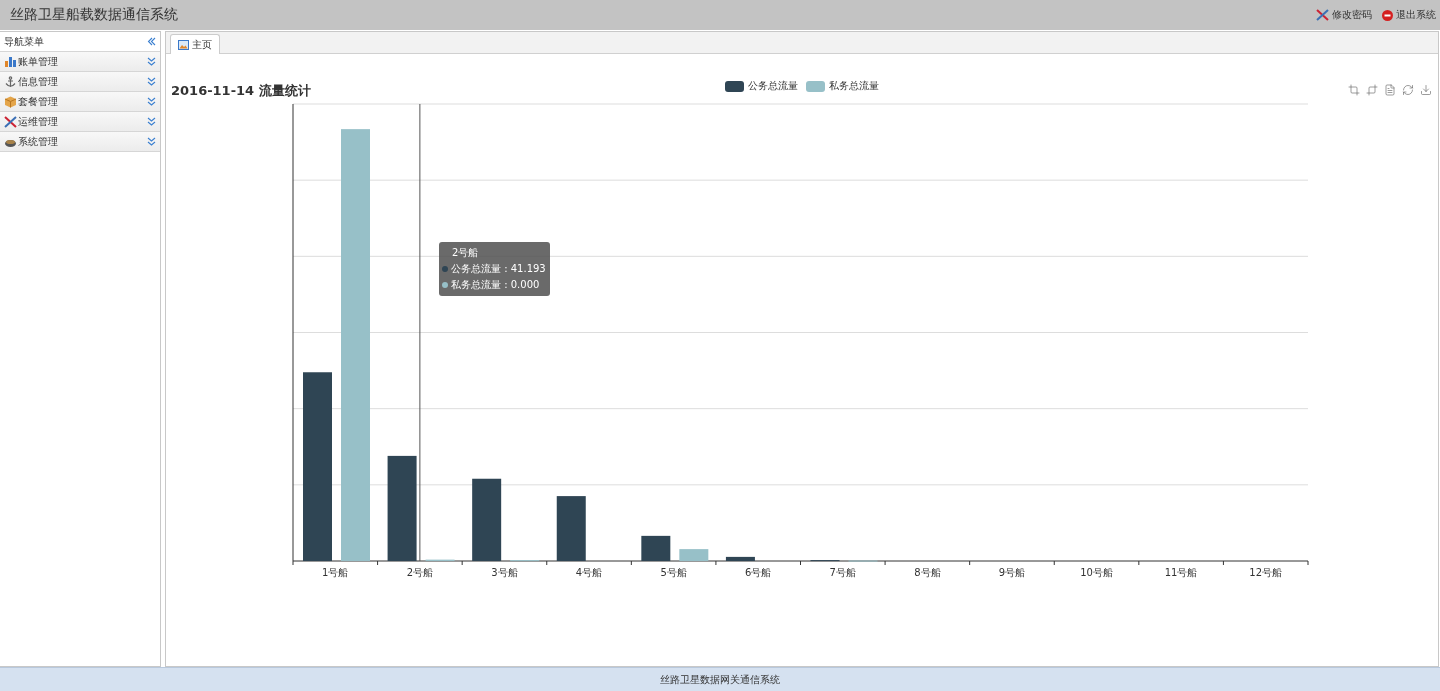 The height and width of the screenshot is (691, 1440). I want to click on header-link: 退出系统, so click(1409, 15).